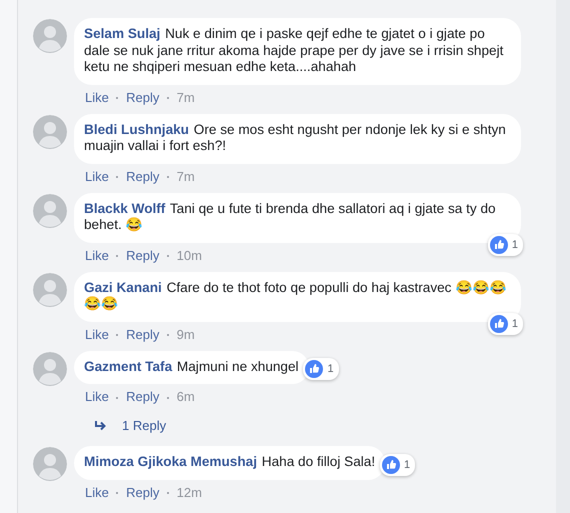  I want to click on comment-text: Gazi Kanani Cfare do te thot foto qe populli do haj kastravec 😂😂😂😂😂, so click(296, 296).